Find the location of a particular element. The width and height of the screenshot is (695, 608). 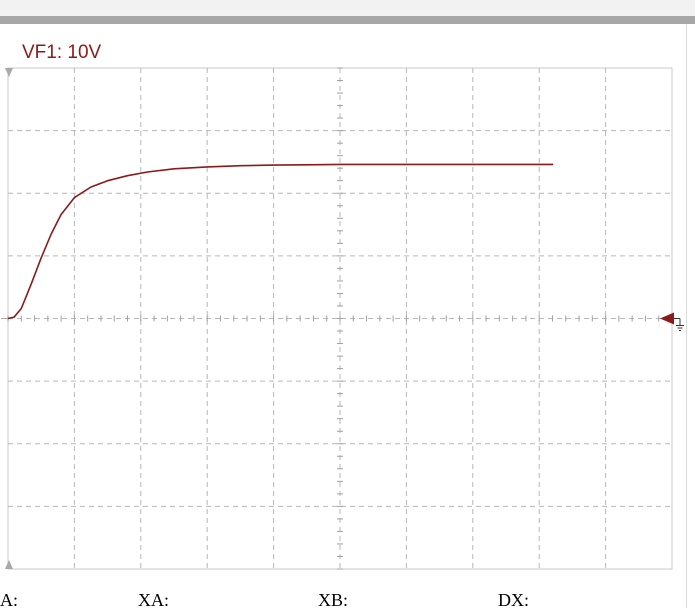

readout-xb-label: XB: is located at coordinates (333, 599).